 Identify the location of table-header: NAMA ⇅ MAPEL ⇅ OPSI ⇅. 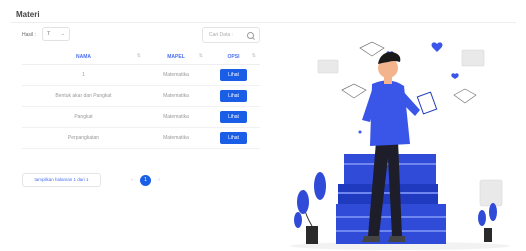
(141, 57).